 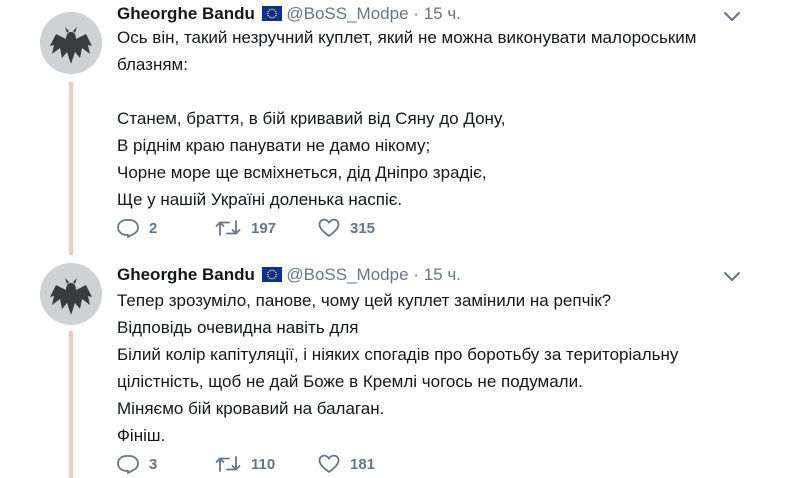 I want to click on tweet-line, so click(x=437, y=91).